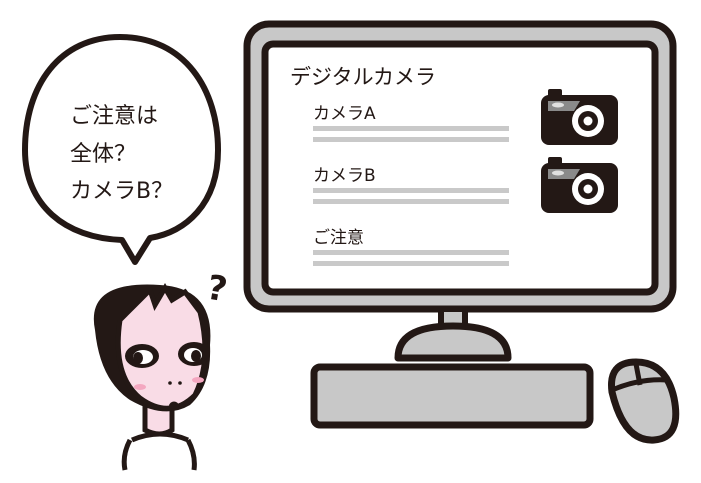  I want to click on keyboard, so click(452, 396).